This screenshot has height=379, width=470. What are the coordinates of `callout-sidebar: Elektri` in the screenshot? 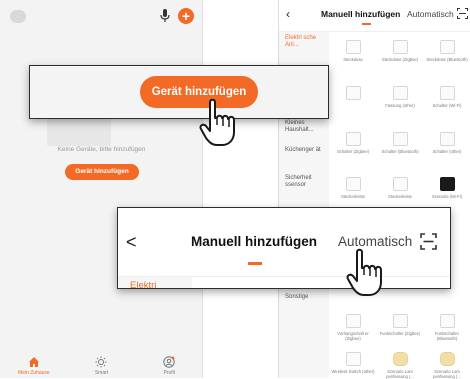 It's located at (155, 282).